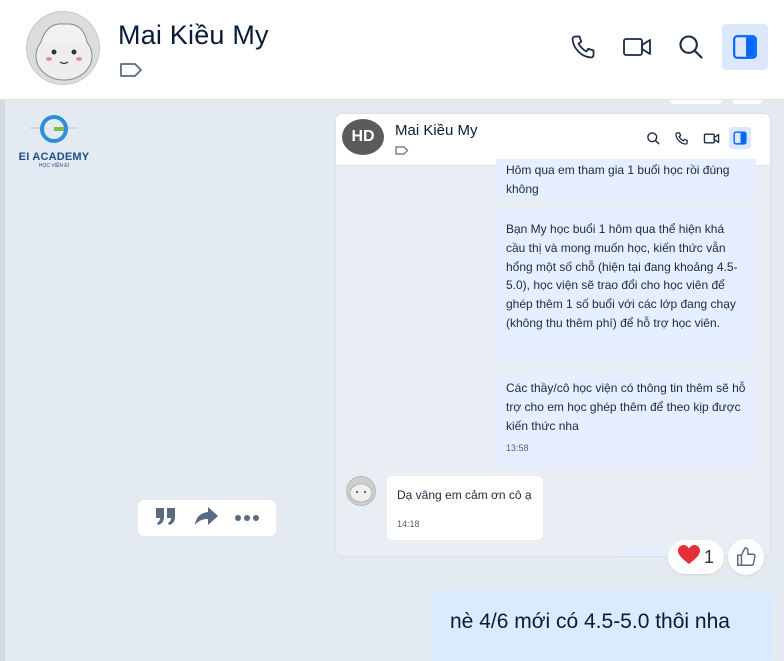 The width and height of the screenshot is (784, 661). Describe the element at coordinates (361, 491) in the screenshot. I see `sender-avatar` at that location.